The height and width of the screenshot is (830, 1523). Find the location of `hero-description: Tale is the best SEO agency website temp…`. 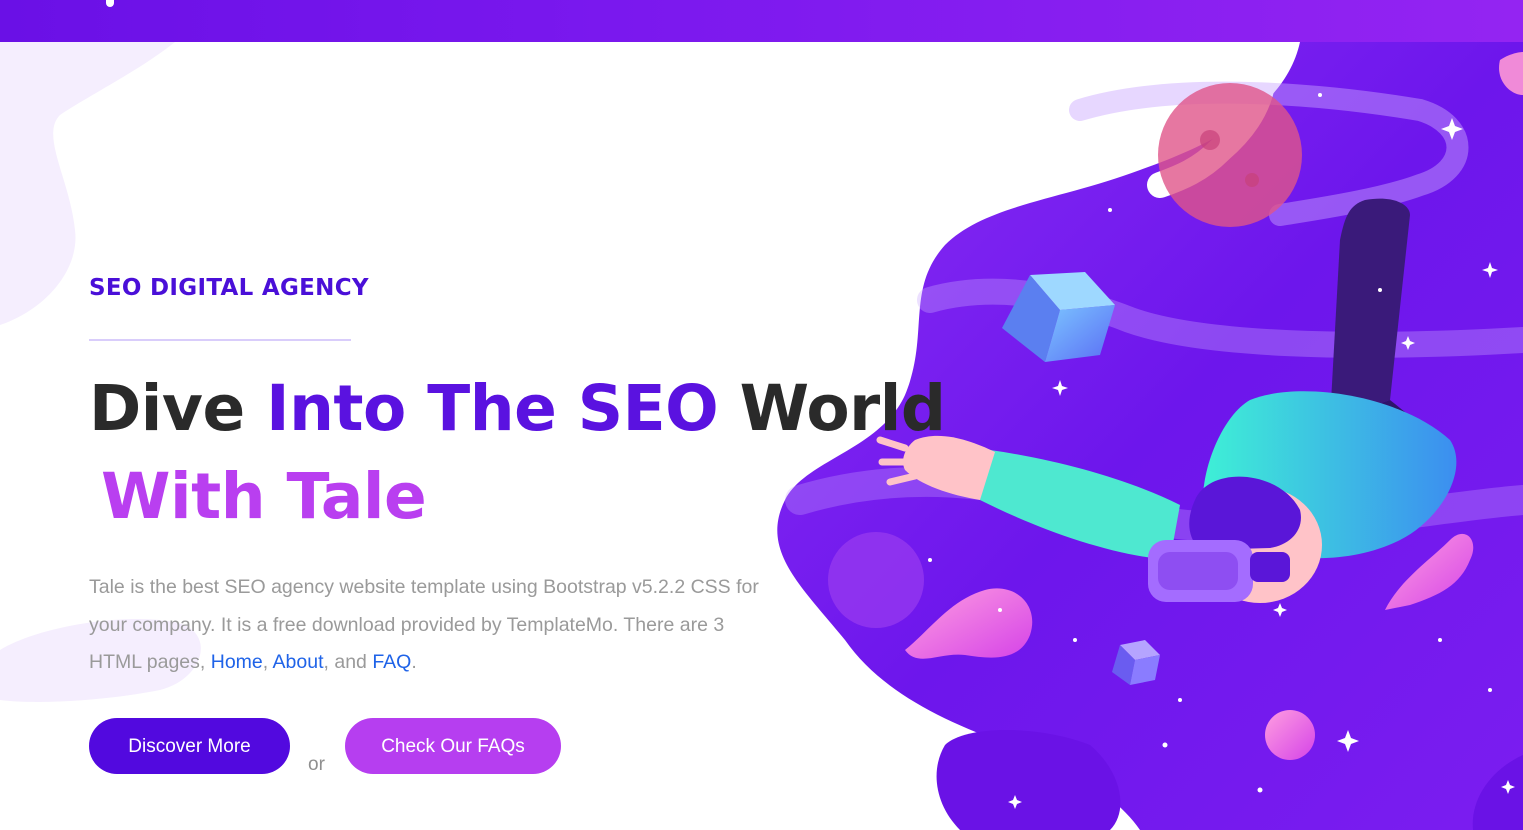

hero-description: Tale is the best SEO agency website temp… is located at coordinates (429, 625).